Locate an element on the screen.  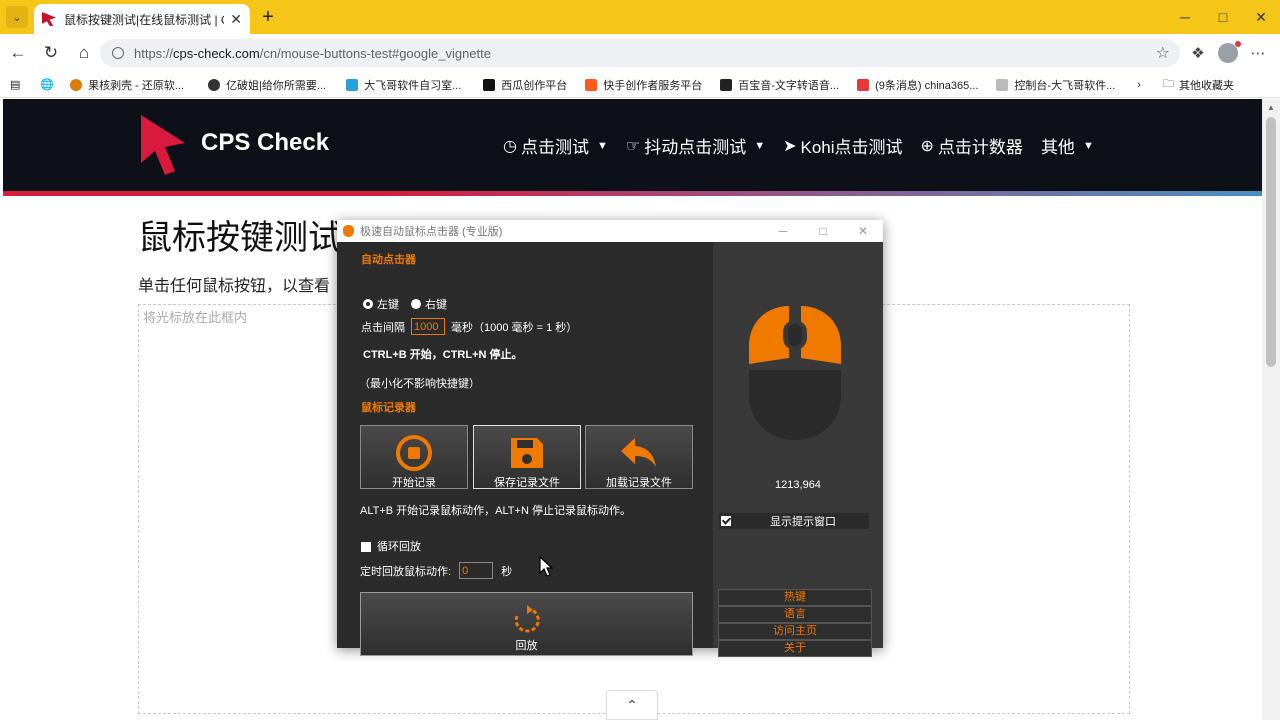
caret-down-icon: ▼ is located at coordinates (760, 145).